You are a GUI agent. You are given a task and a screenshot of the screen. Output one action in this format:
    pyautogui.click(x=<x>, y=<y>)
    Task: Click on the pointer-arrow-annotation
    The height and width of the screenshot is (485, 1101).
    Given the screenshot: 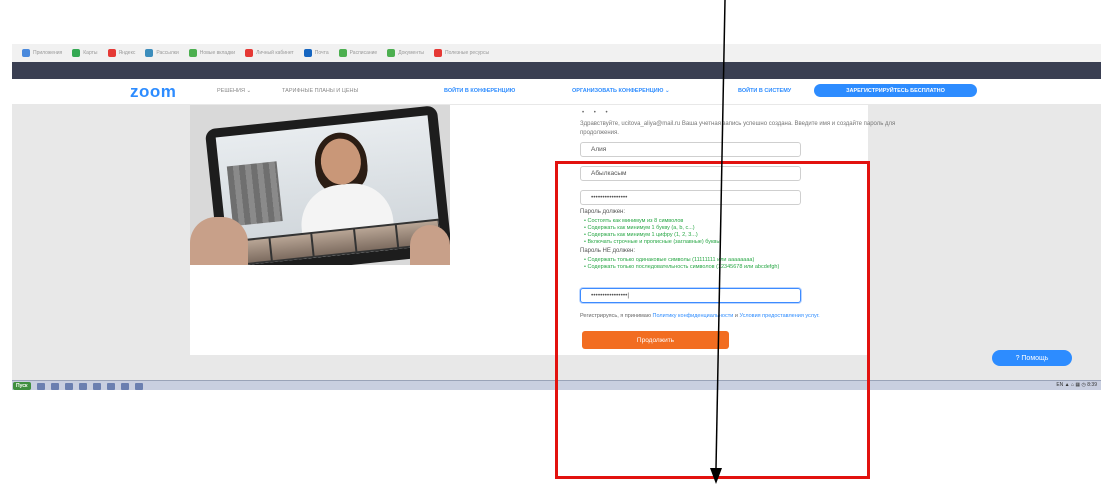 What is the action you would take?
    pyautogui.click(x=718, y=242)
    